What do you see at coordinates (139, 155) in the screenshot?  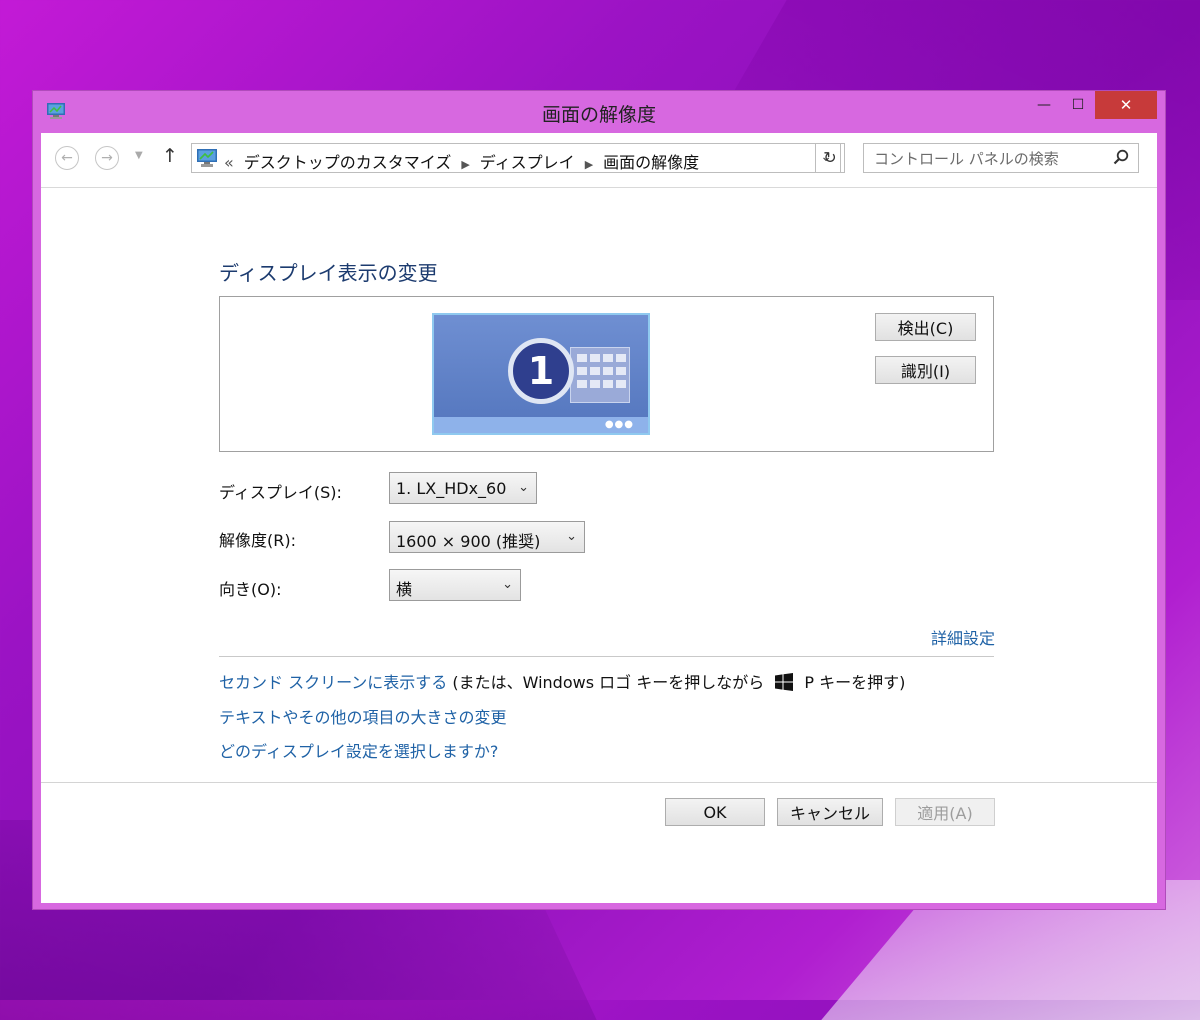 I see `recent-locations-chevron-icon: ▼` at bounding box center [139, 155].